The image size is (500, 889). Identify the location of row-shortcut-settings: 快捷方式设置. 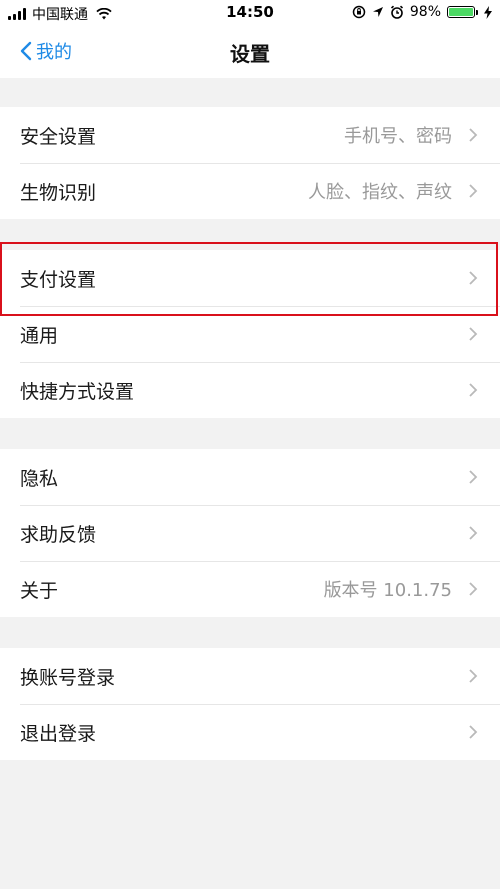
(250, 390).